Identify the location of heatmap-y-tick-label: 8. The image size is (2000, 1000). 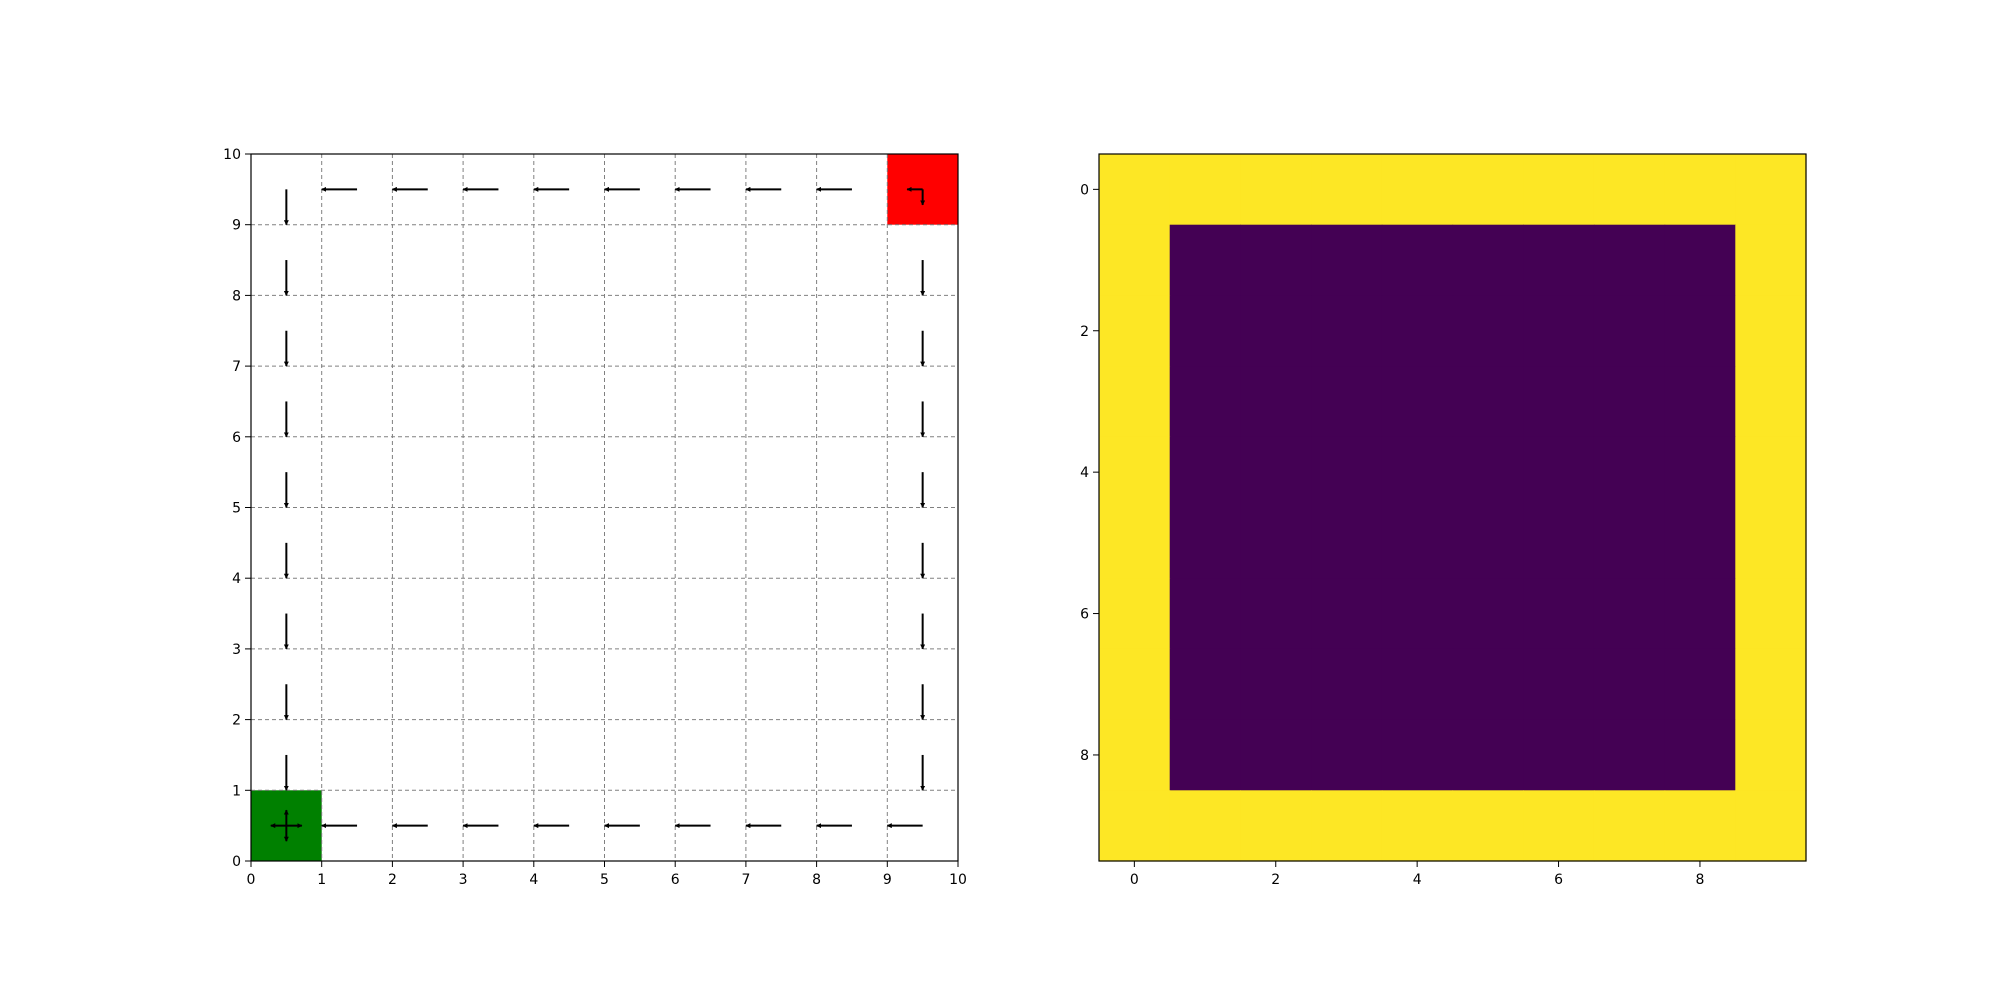
(1084, 756).